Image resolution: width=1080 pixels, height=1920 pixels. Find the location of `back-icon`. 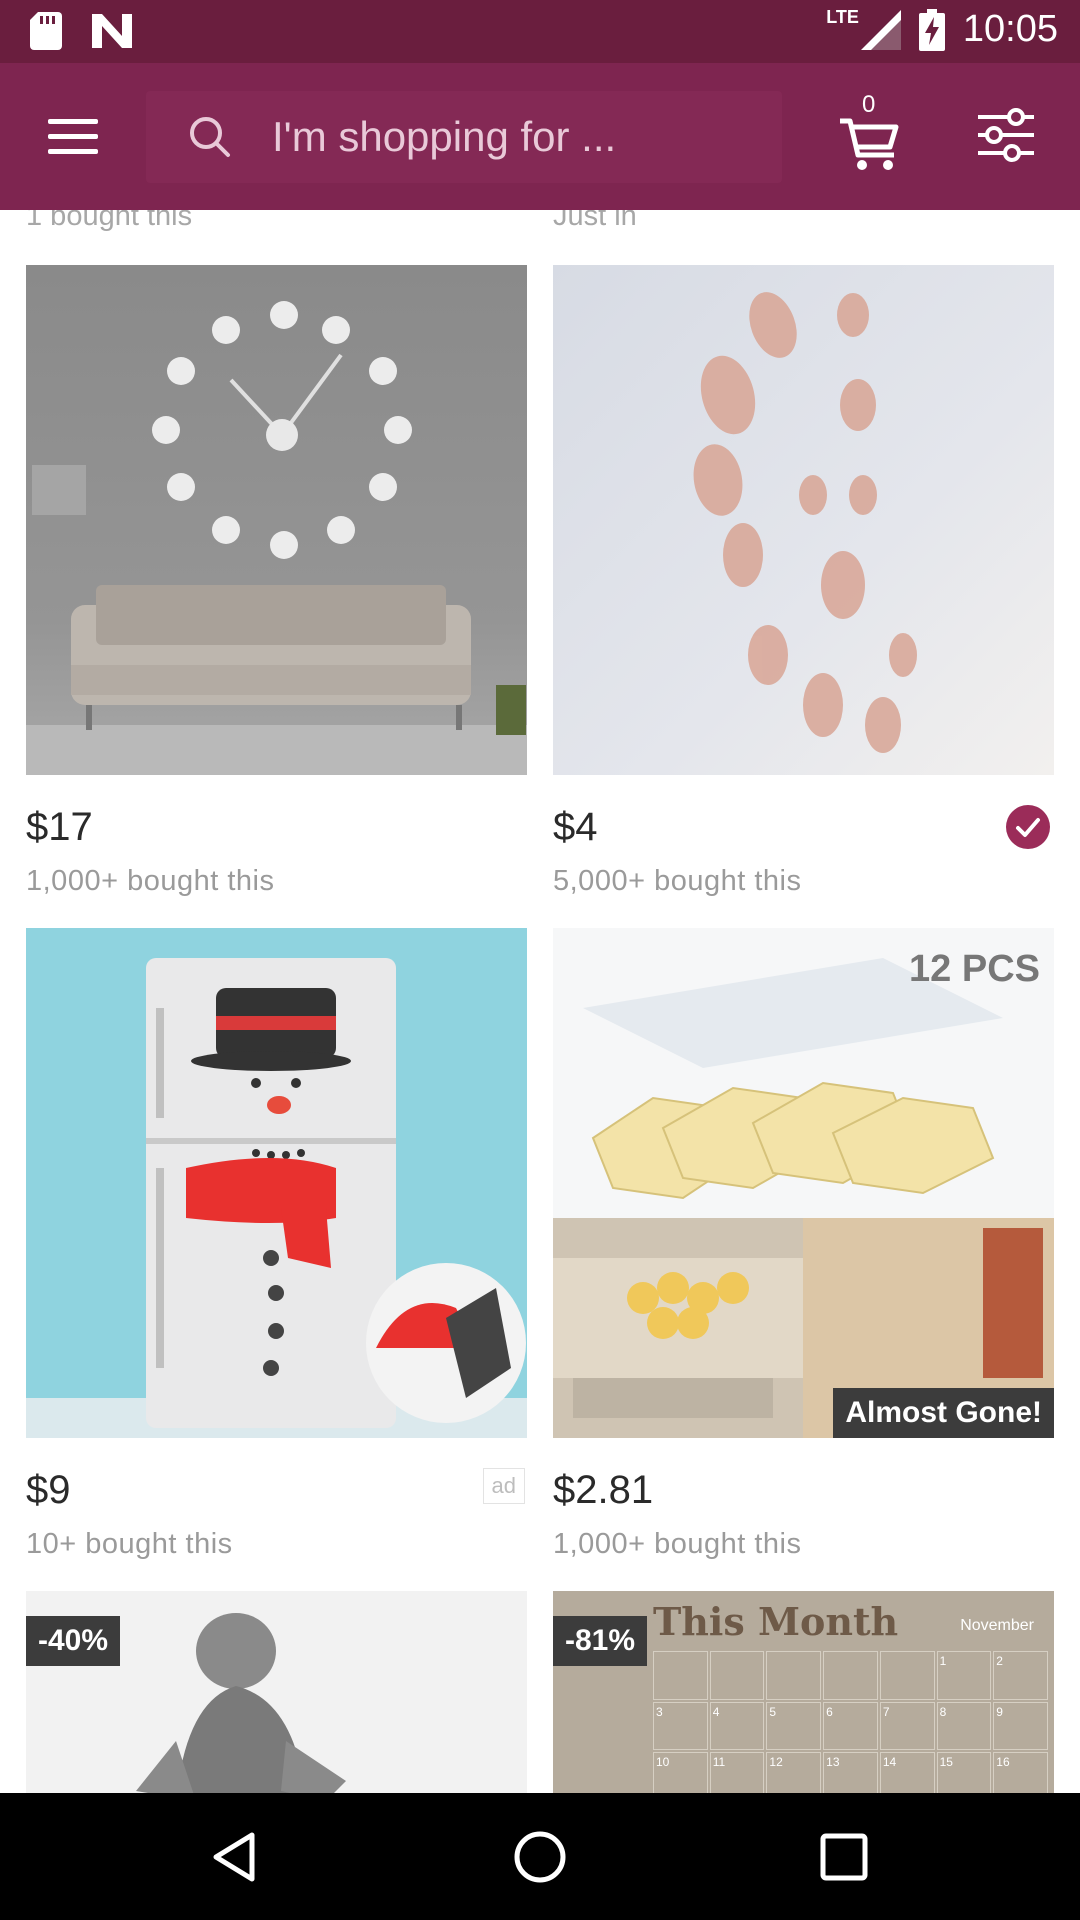

back-icon is located at coordinates (236, 1857).